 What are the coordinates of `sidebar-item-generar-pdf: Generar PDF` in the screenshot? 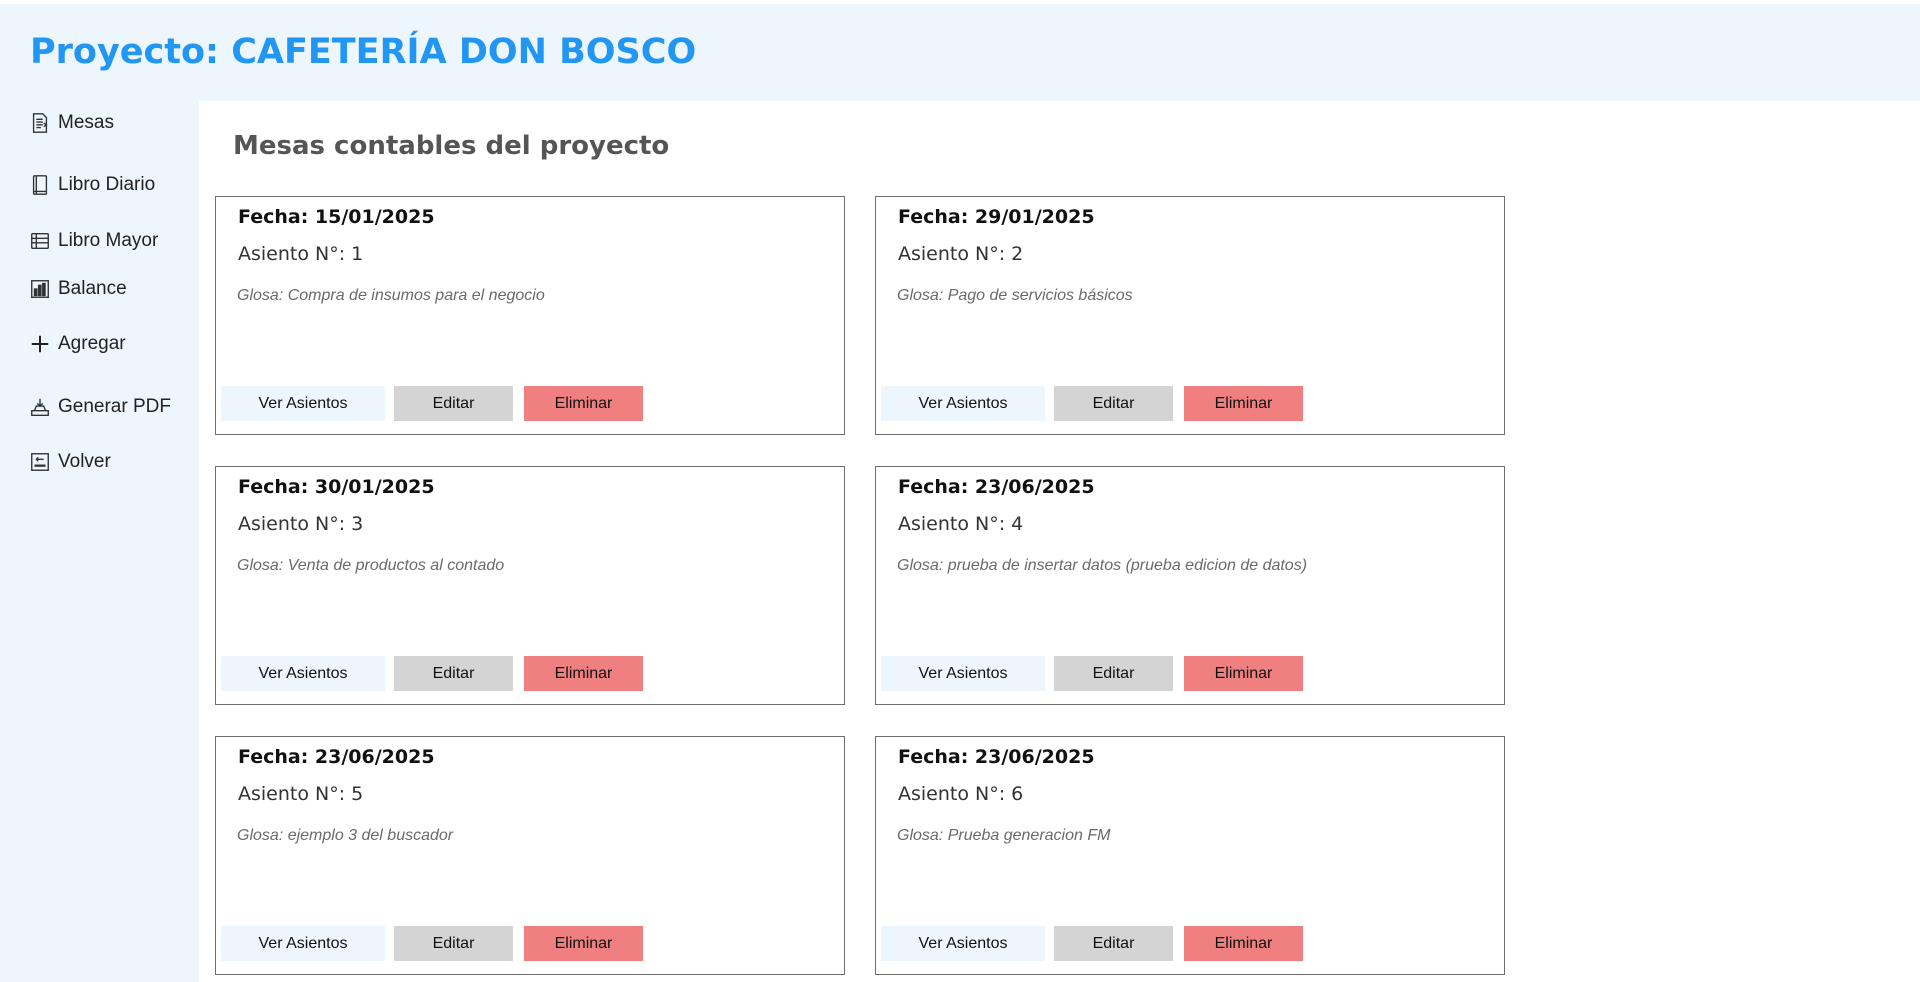 It's located at (99, 407).